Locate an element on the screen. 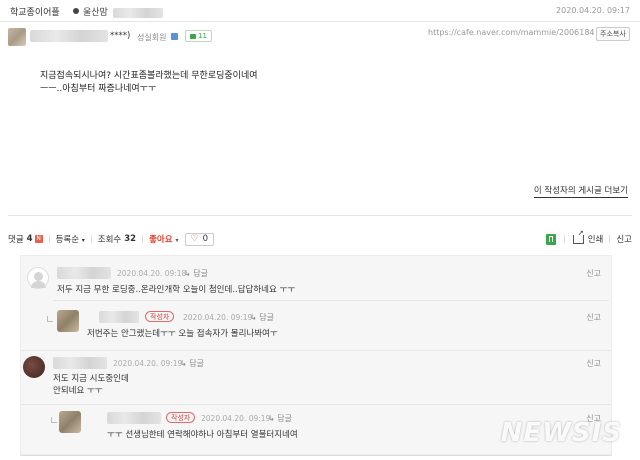  author-avatar is located at coordinates (17, 37).